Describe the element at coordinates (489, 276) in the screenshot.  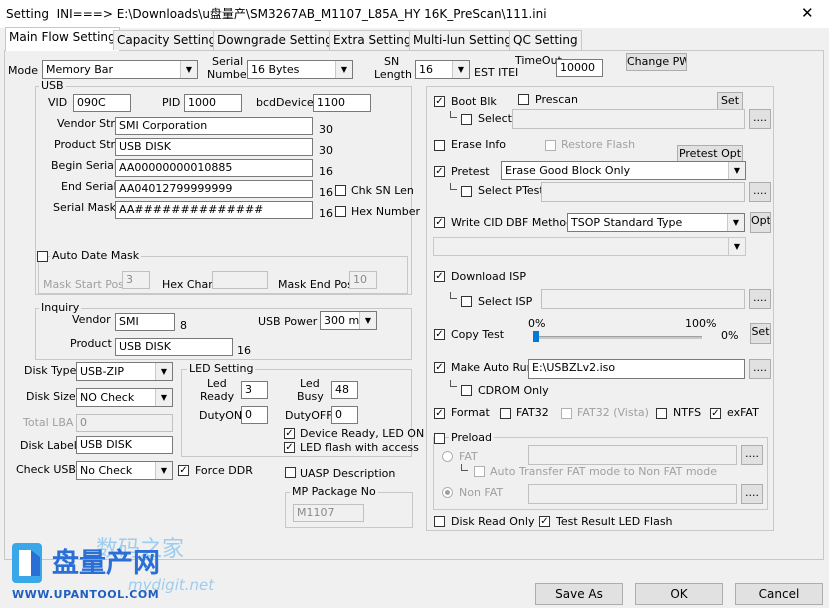
I see `download-isp-label: Download ISP` at that location.